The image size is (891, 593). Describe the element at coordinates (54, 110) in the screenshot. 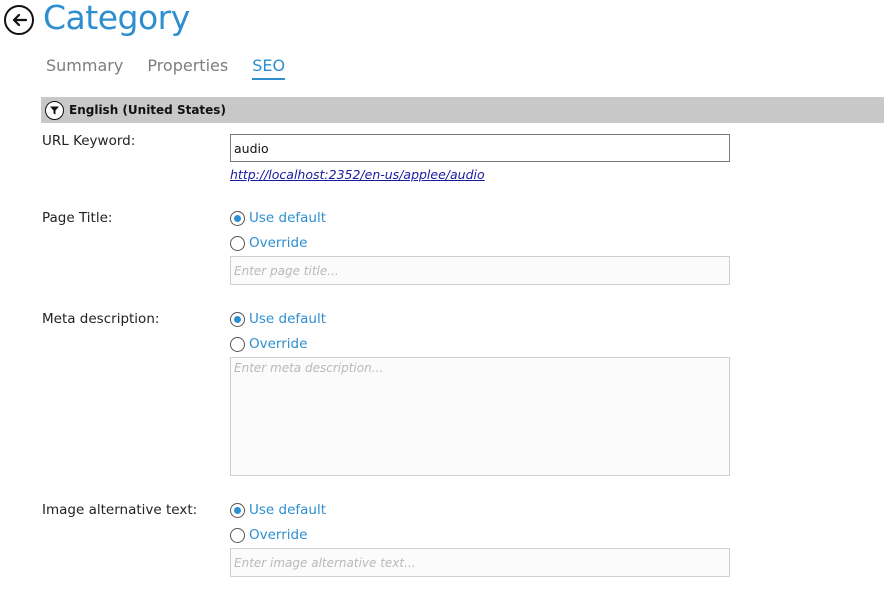

I see `filter-icon` at that location.